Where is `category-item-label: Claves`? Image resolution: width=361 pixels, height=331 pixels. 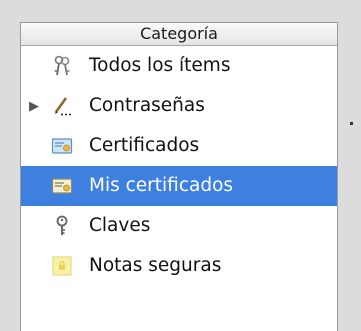
category-item-label: Claves is located at coordinates (120, 225).